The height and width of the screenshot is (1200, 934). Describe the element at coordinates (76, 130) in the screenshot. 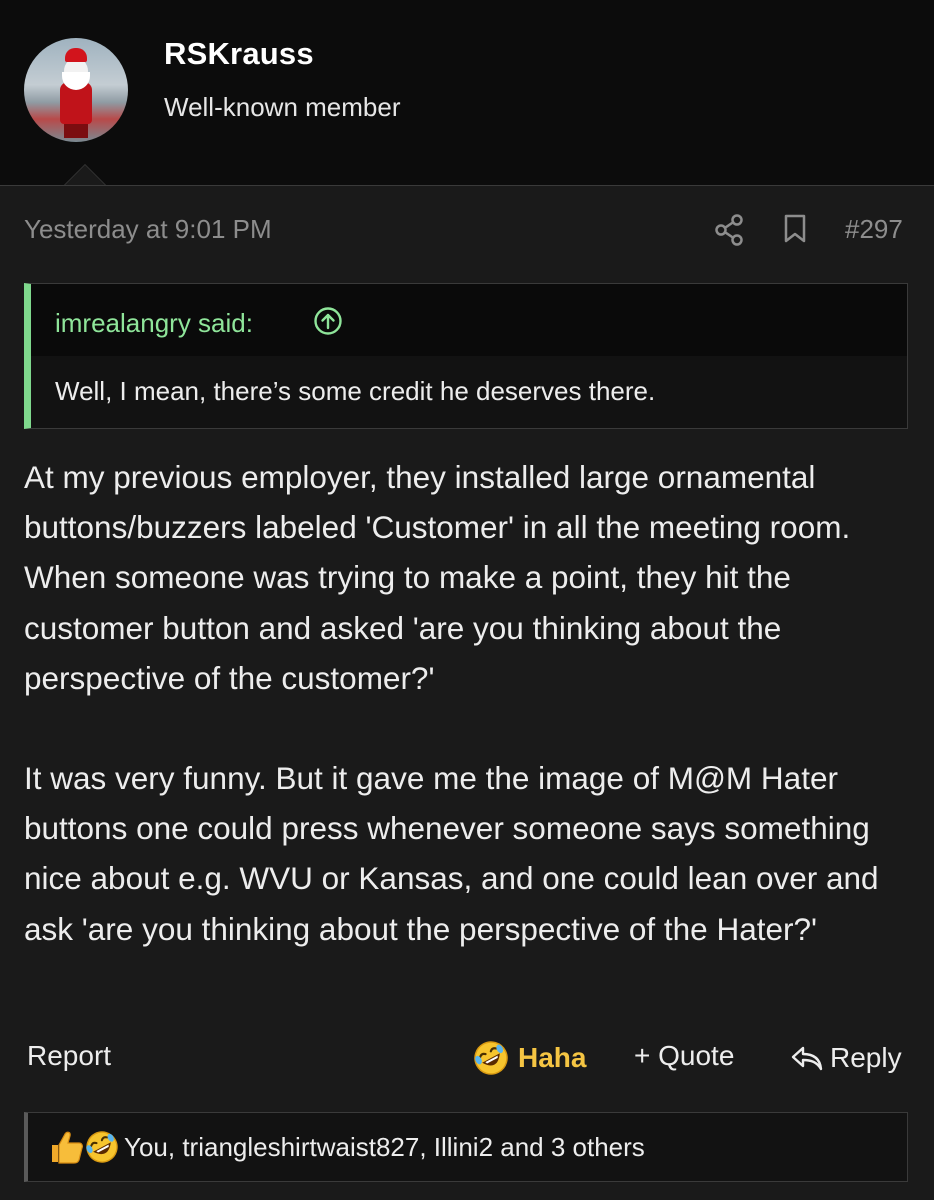

I see `avatar-figure-legs` at that location.